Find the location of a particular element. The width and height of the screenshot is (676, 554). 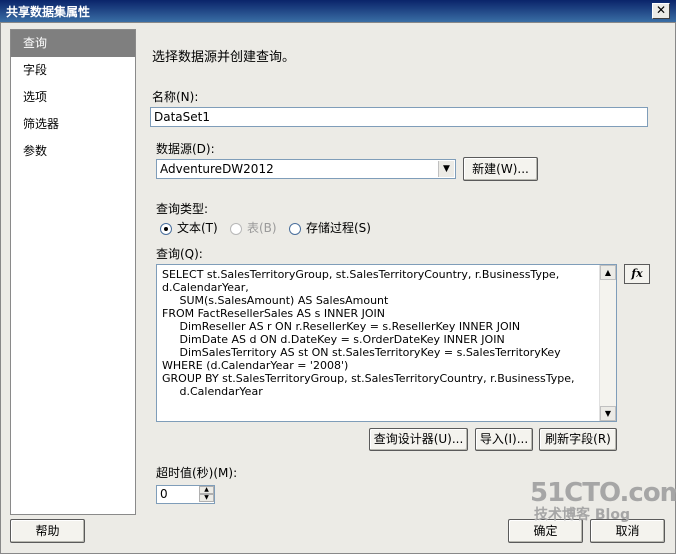

nav-item-fields: 字段 is located at coordinates (73, 70).